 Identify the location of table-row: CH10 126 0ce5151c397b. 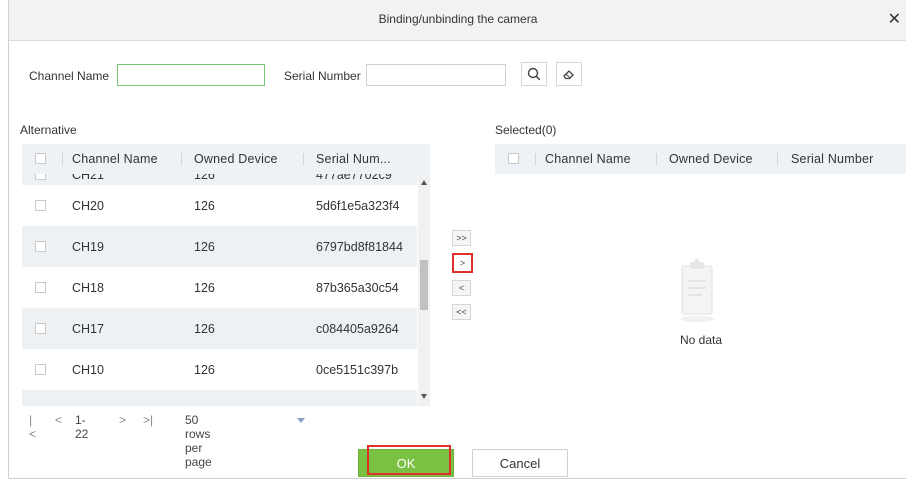
(219, 369).